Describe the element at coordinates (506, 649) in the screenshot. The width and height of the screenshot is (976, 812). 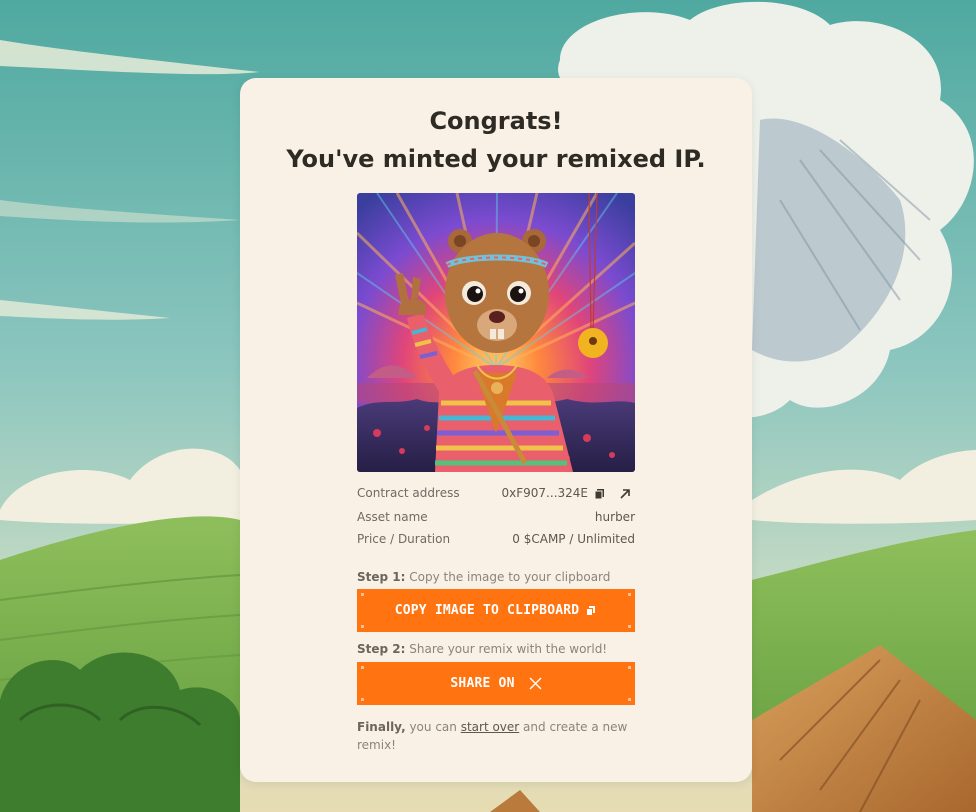
I see `step-2-text: Share your remix with the world!` at that location.